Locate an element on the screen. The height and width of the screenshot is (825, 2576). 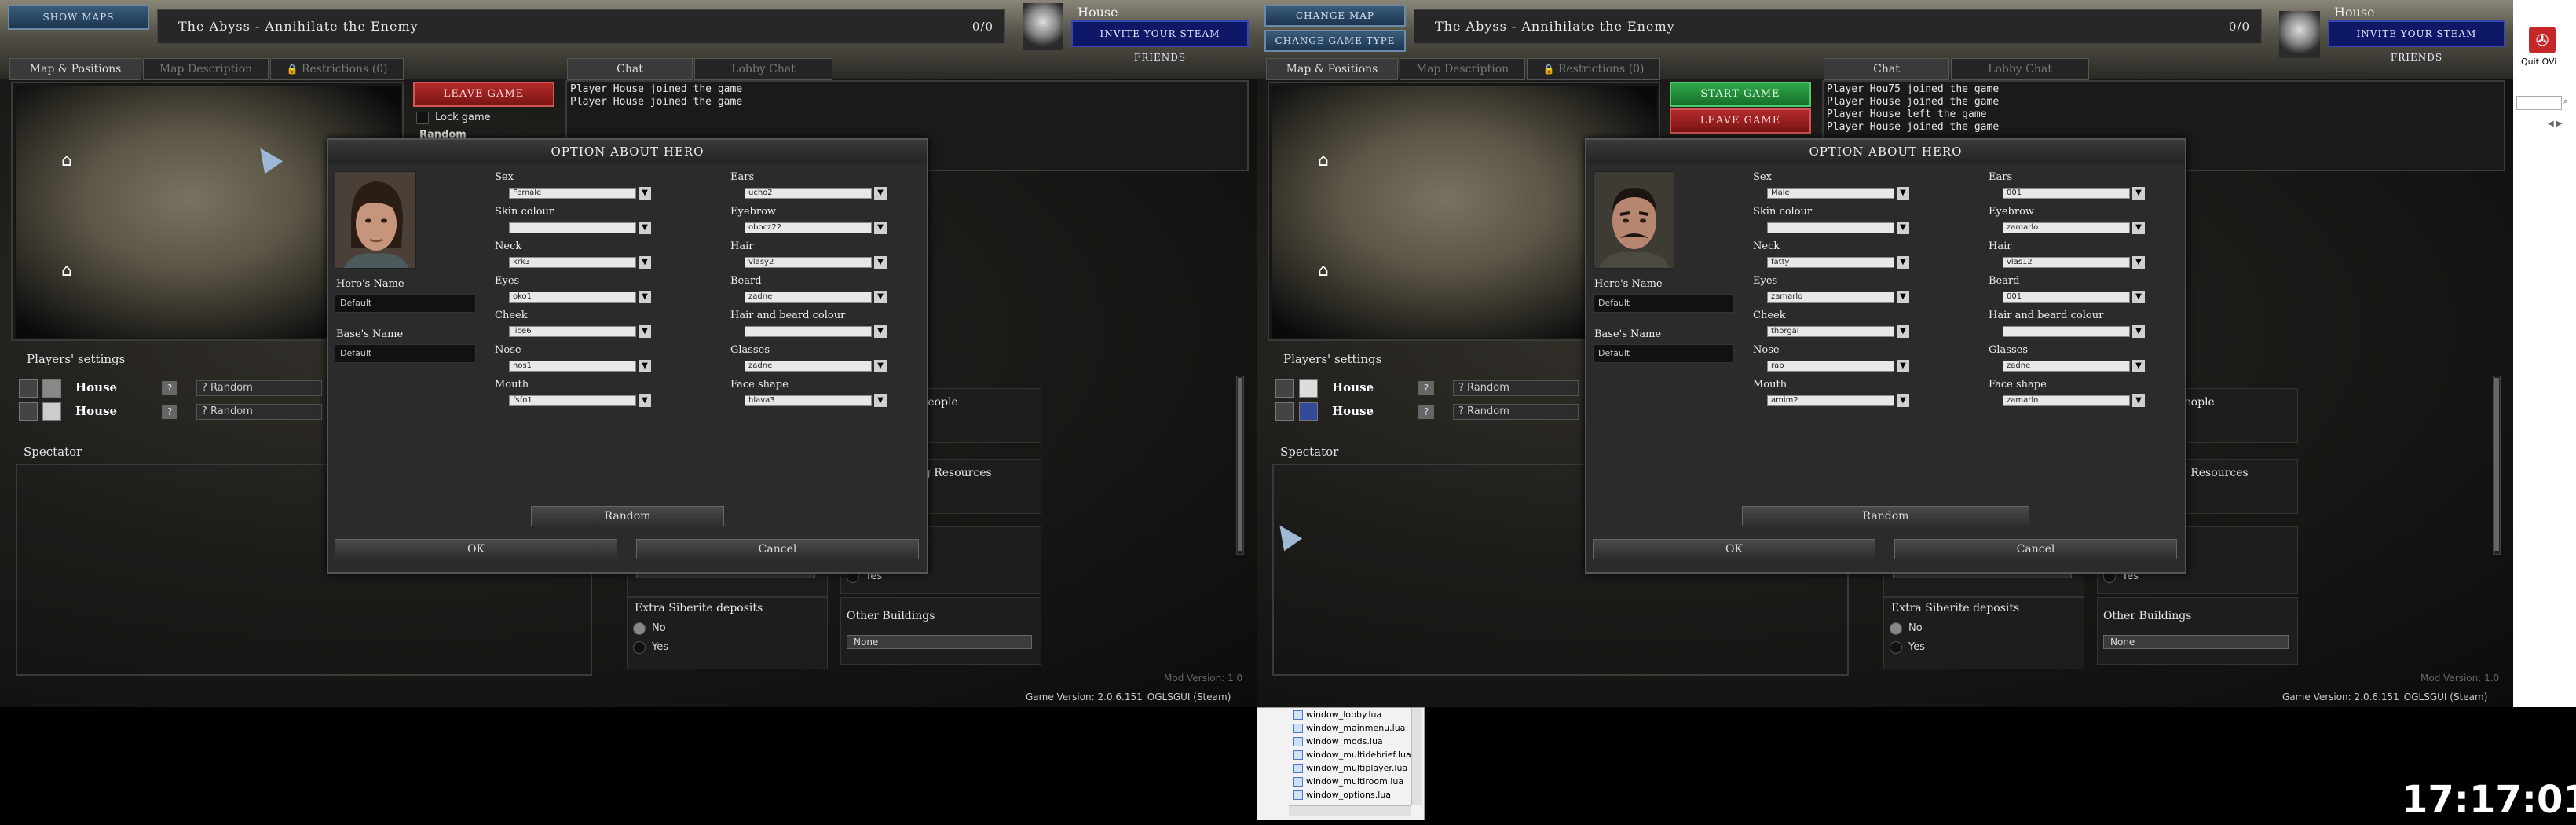
cheek-field: Cheek lice6 ▼ is located at coordinates (577, 325).